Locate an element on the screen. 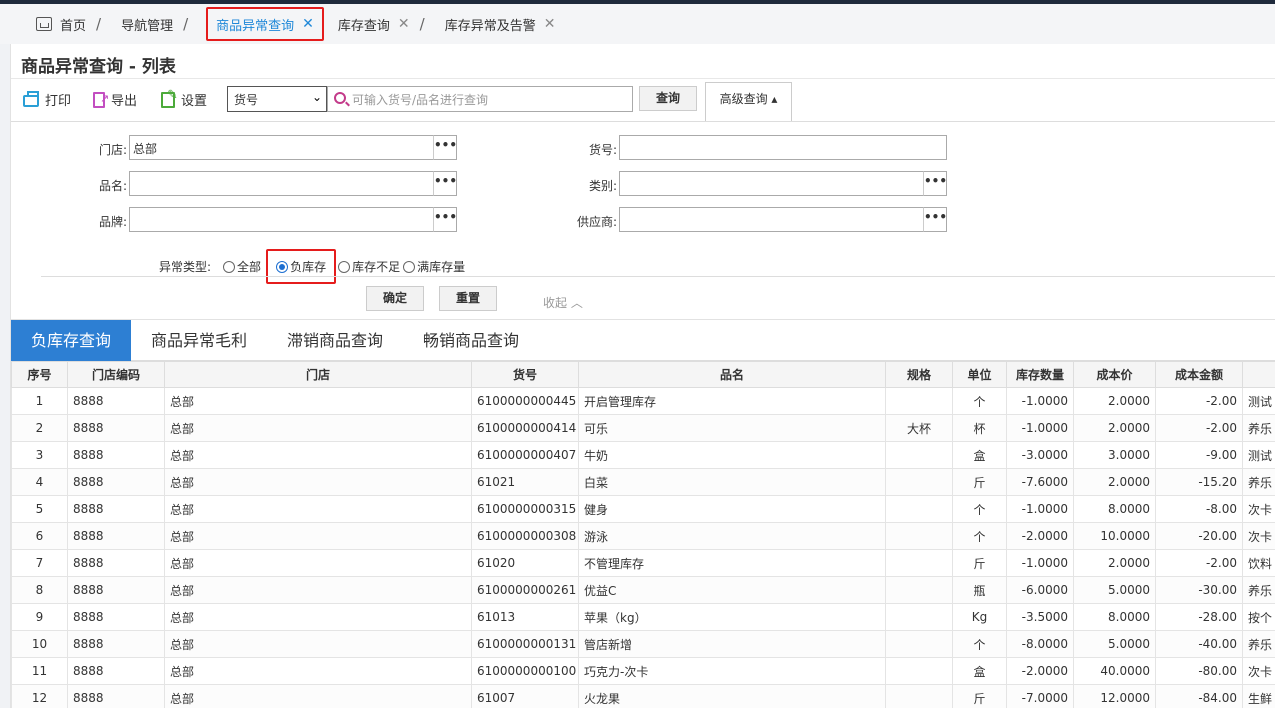 This screenshot has height=708, width=1275. tab-product-anomaly: 商品异常查询 ✕ is located at coordinates (265, 24).